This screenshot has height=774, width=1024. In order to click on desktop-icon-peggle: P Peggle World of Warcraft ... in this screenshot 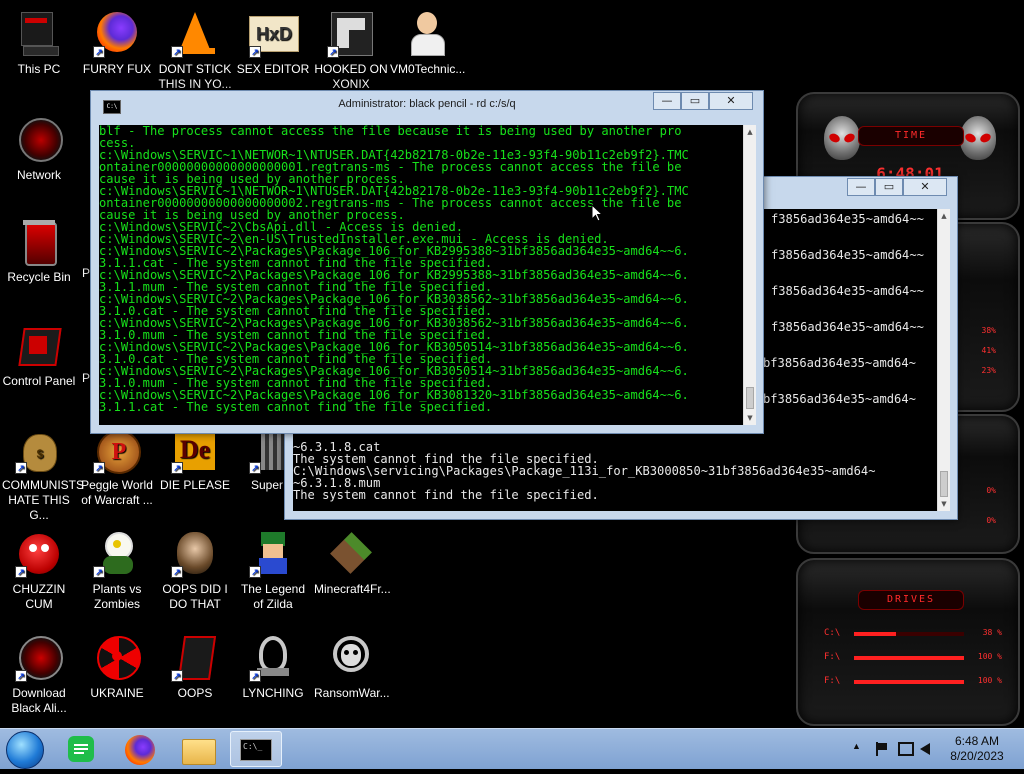, I will do `click(117, 465)`.